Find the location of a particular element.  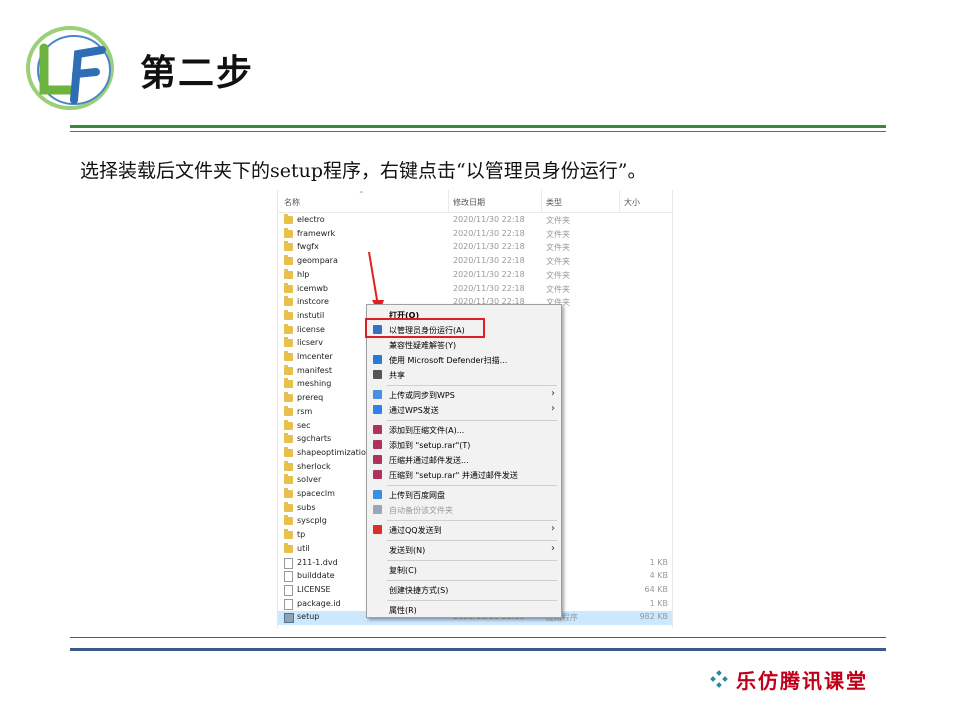

menu-item: 添加到 "setup.rar"(T) is located at coordinates (464, 445).